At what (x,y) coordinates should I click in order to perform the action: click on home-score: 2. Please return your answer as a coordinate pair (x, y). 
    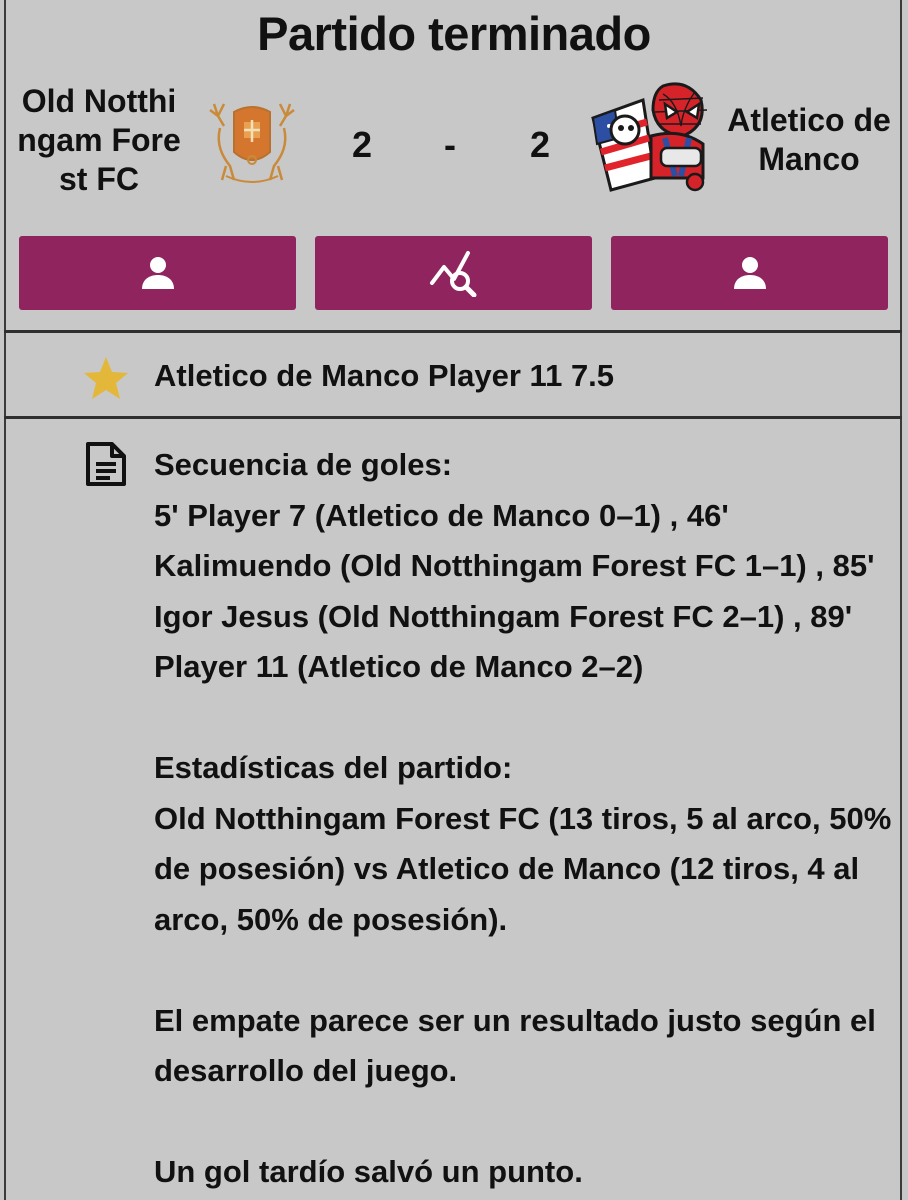
    Looking at the image, I should click on (362, 144).